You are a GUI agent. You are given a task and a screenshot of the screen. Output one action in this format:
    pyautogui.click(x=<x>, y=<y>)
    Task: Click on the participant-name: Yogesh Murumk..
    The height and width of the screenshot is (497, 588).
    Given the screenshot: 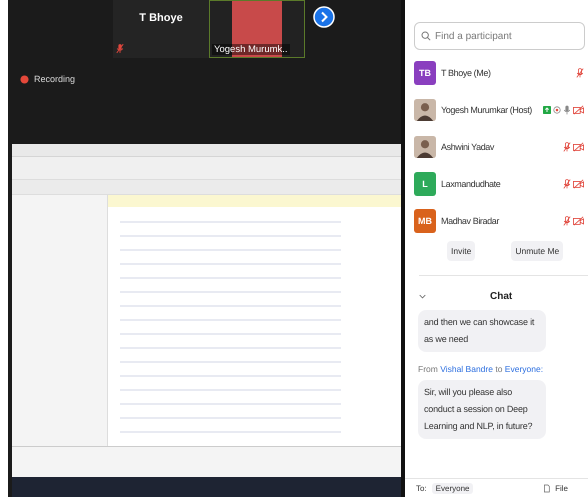 What is the action you would take?
    pyautogui.click(x=251, y=49)
    